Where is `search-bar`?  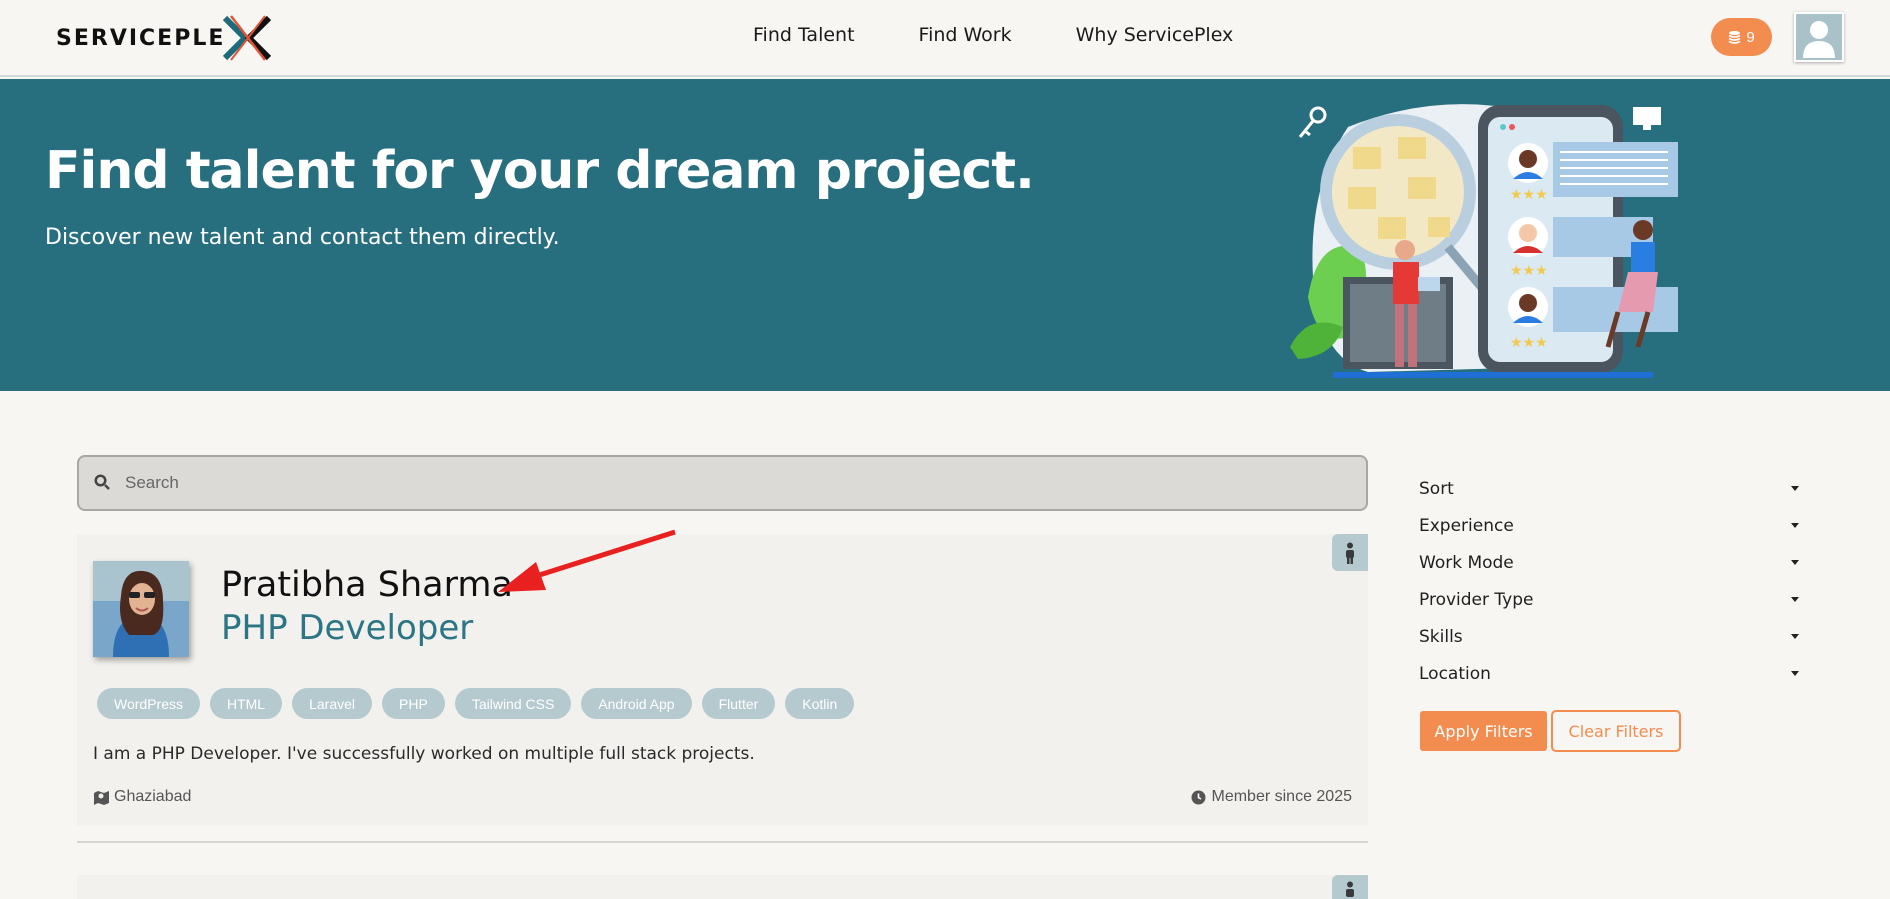 search-bar is located at coordinates (722, 483).